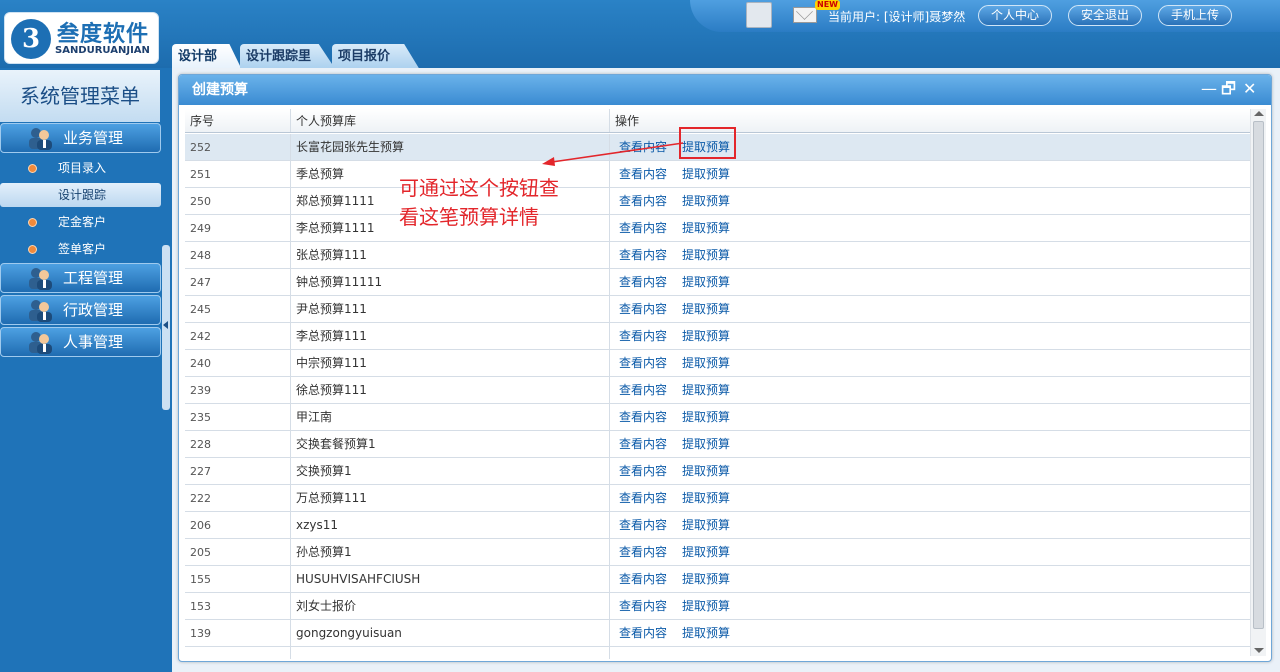  Describe the element at coordinates (80, 249) in the screenshot. I see `sidebar-item-signed-customers: 签单客户` at that location.